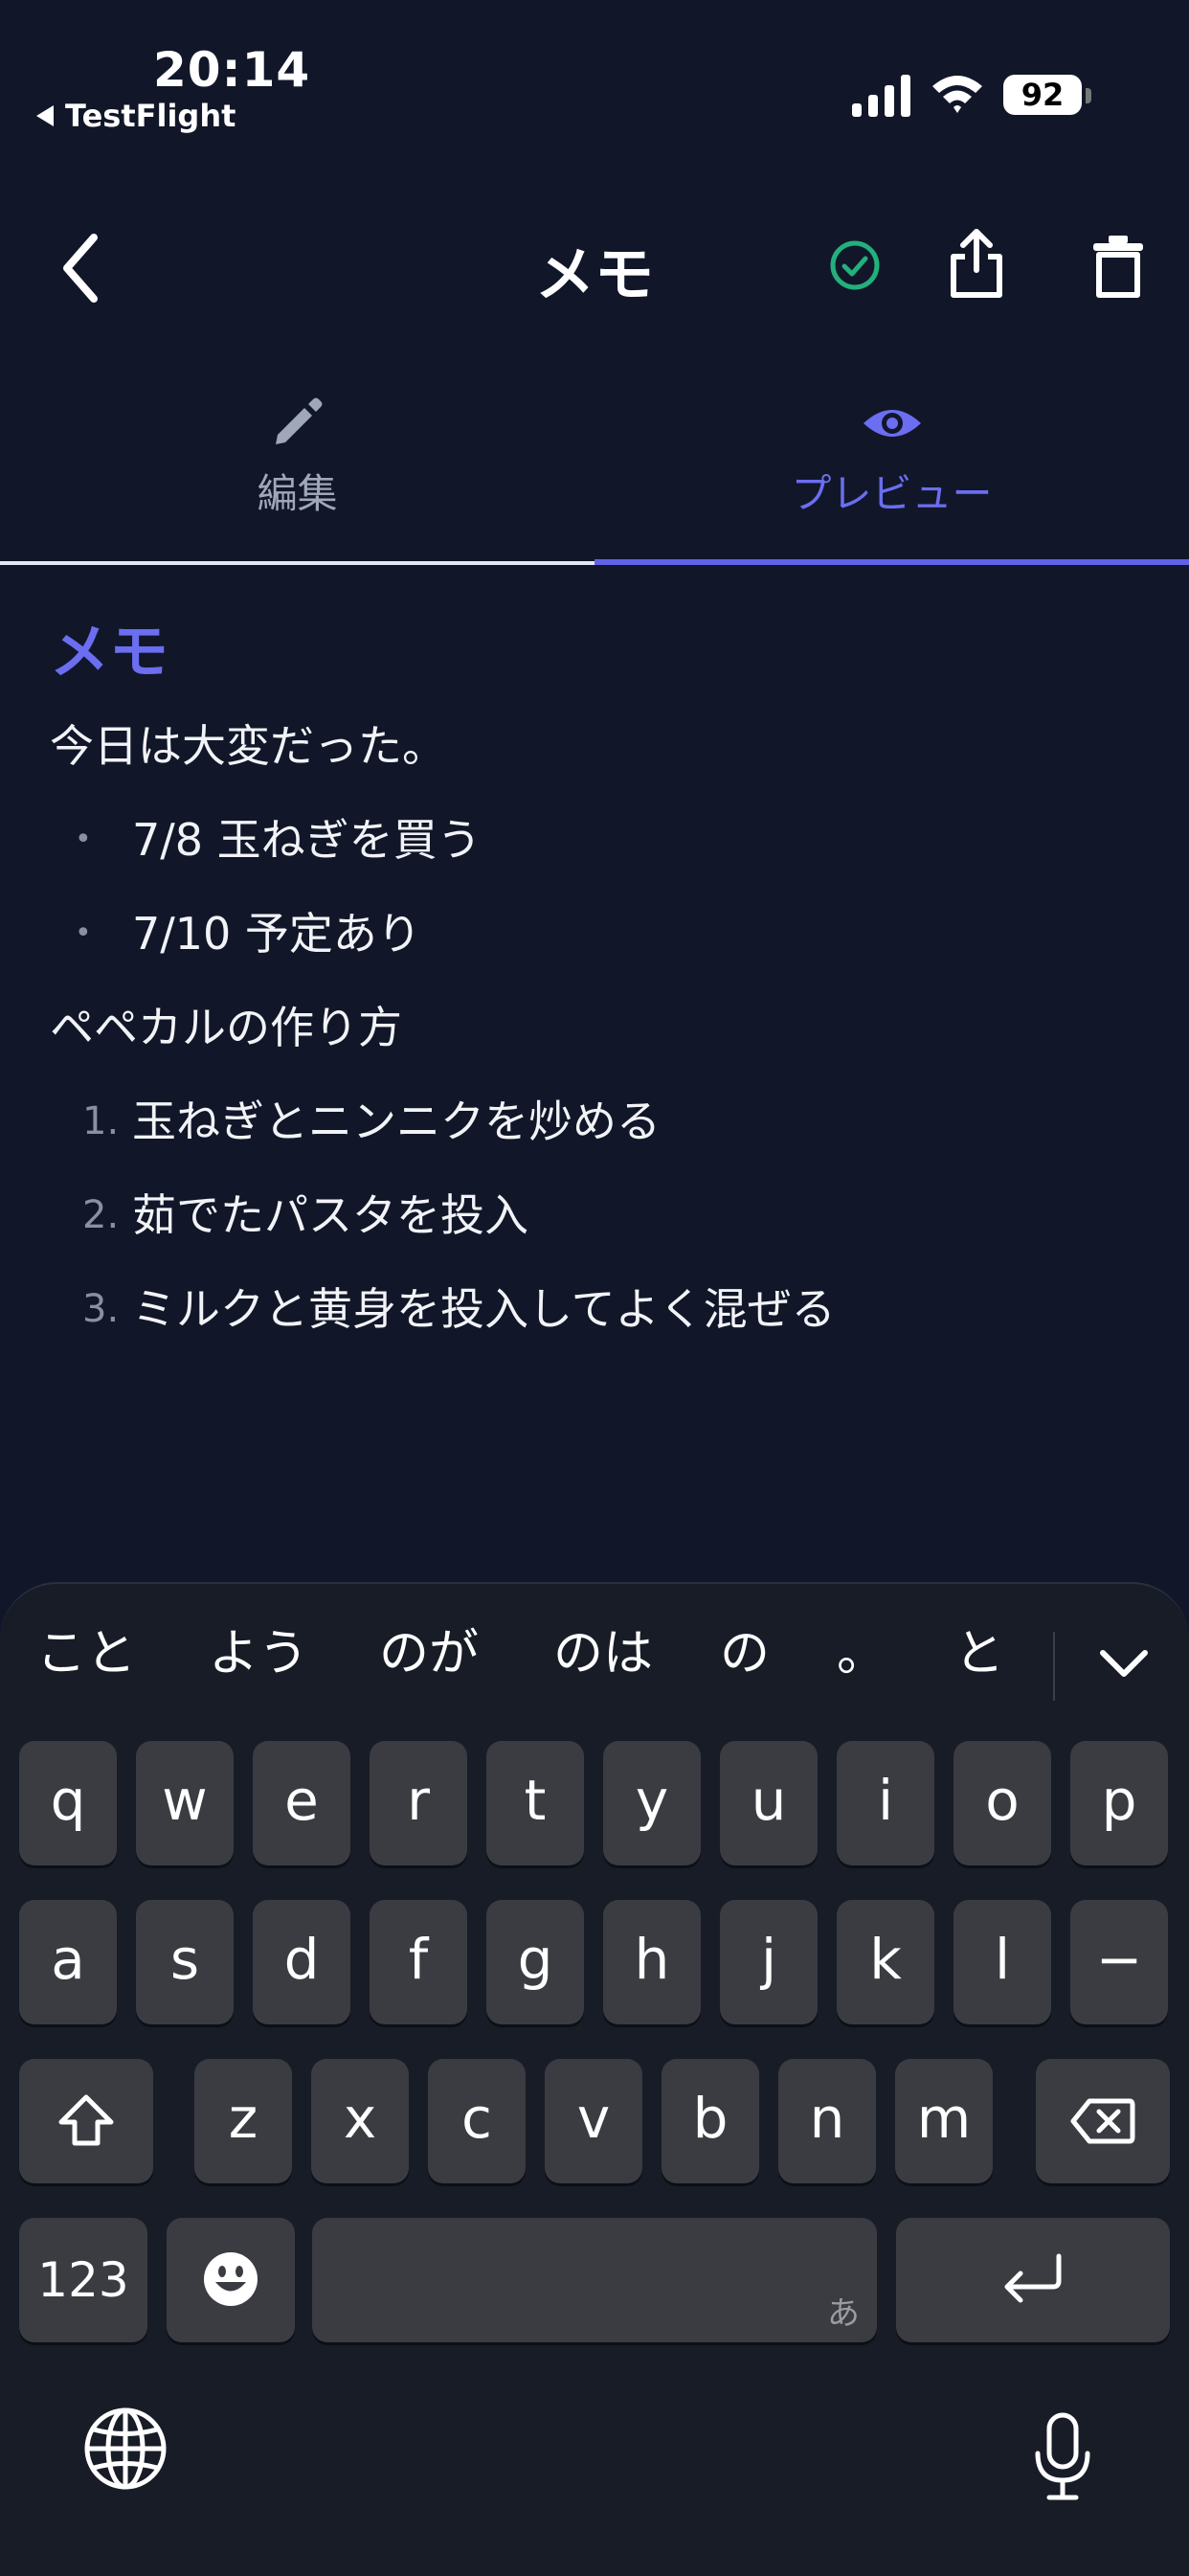  Describe the element at coordinates (891, 562) in the screenshot. I see `active-tab-indicator` at that location.